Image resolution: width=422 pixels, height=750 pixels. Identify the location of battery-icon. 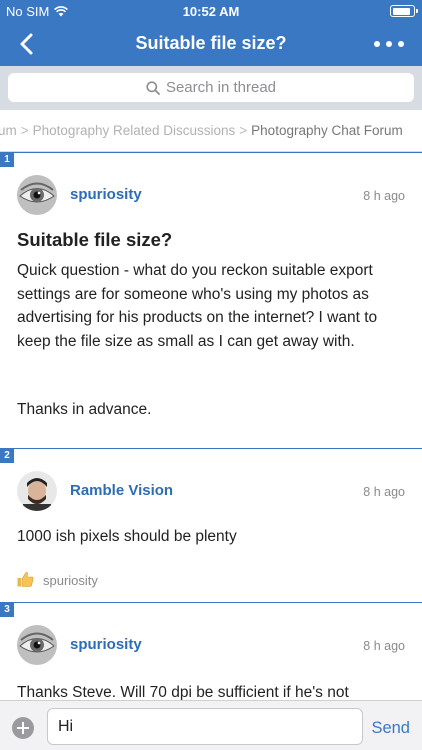
(404, 11).